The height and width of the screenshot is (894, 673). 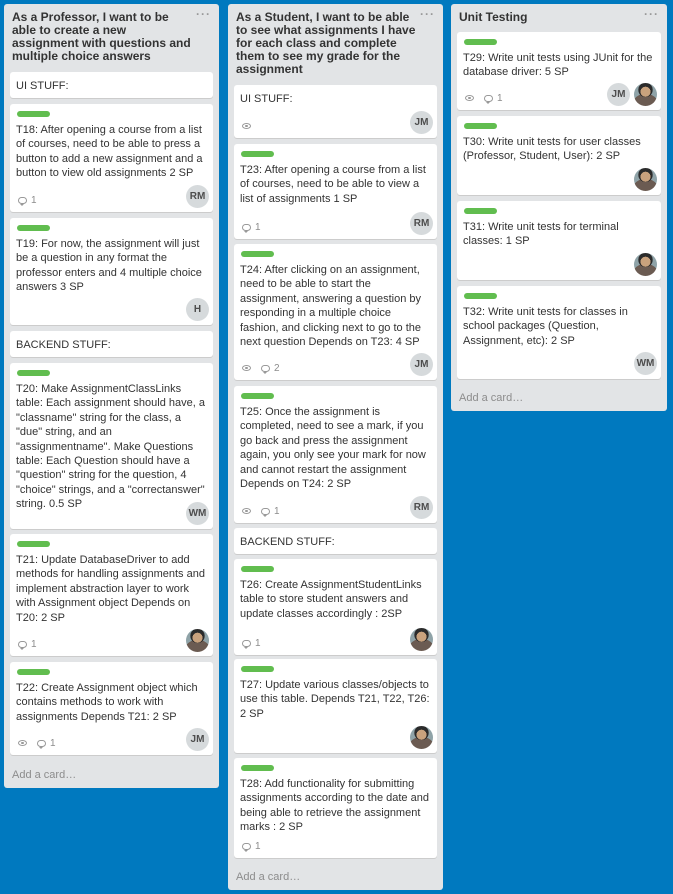 What do you see at coordinates (197, 309) in the screenshot?
I see `avatar: H` at bounding box center [197, 309].